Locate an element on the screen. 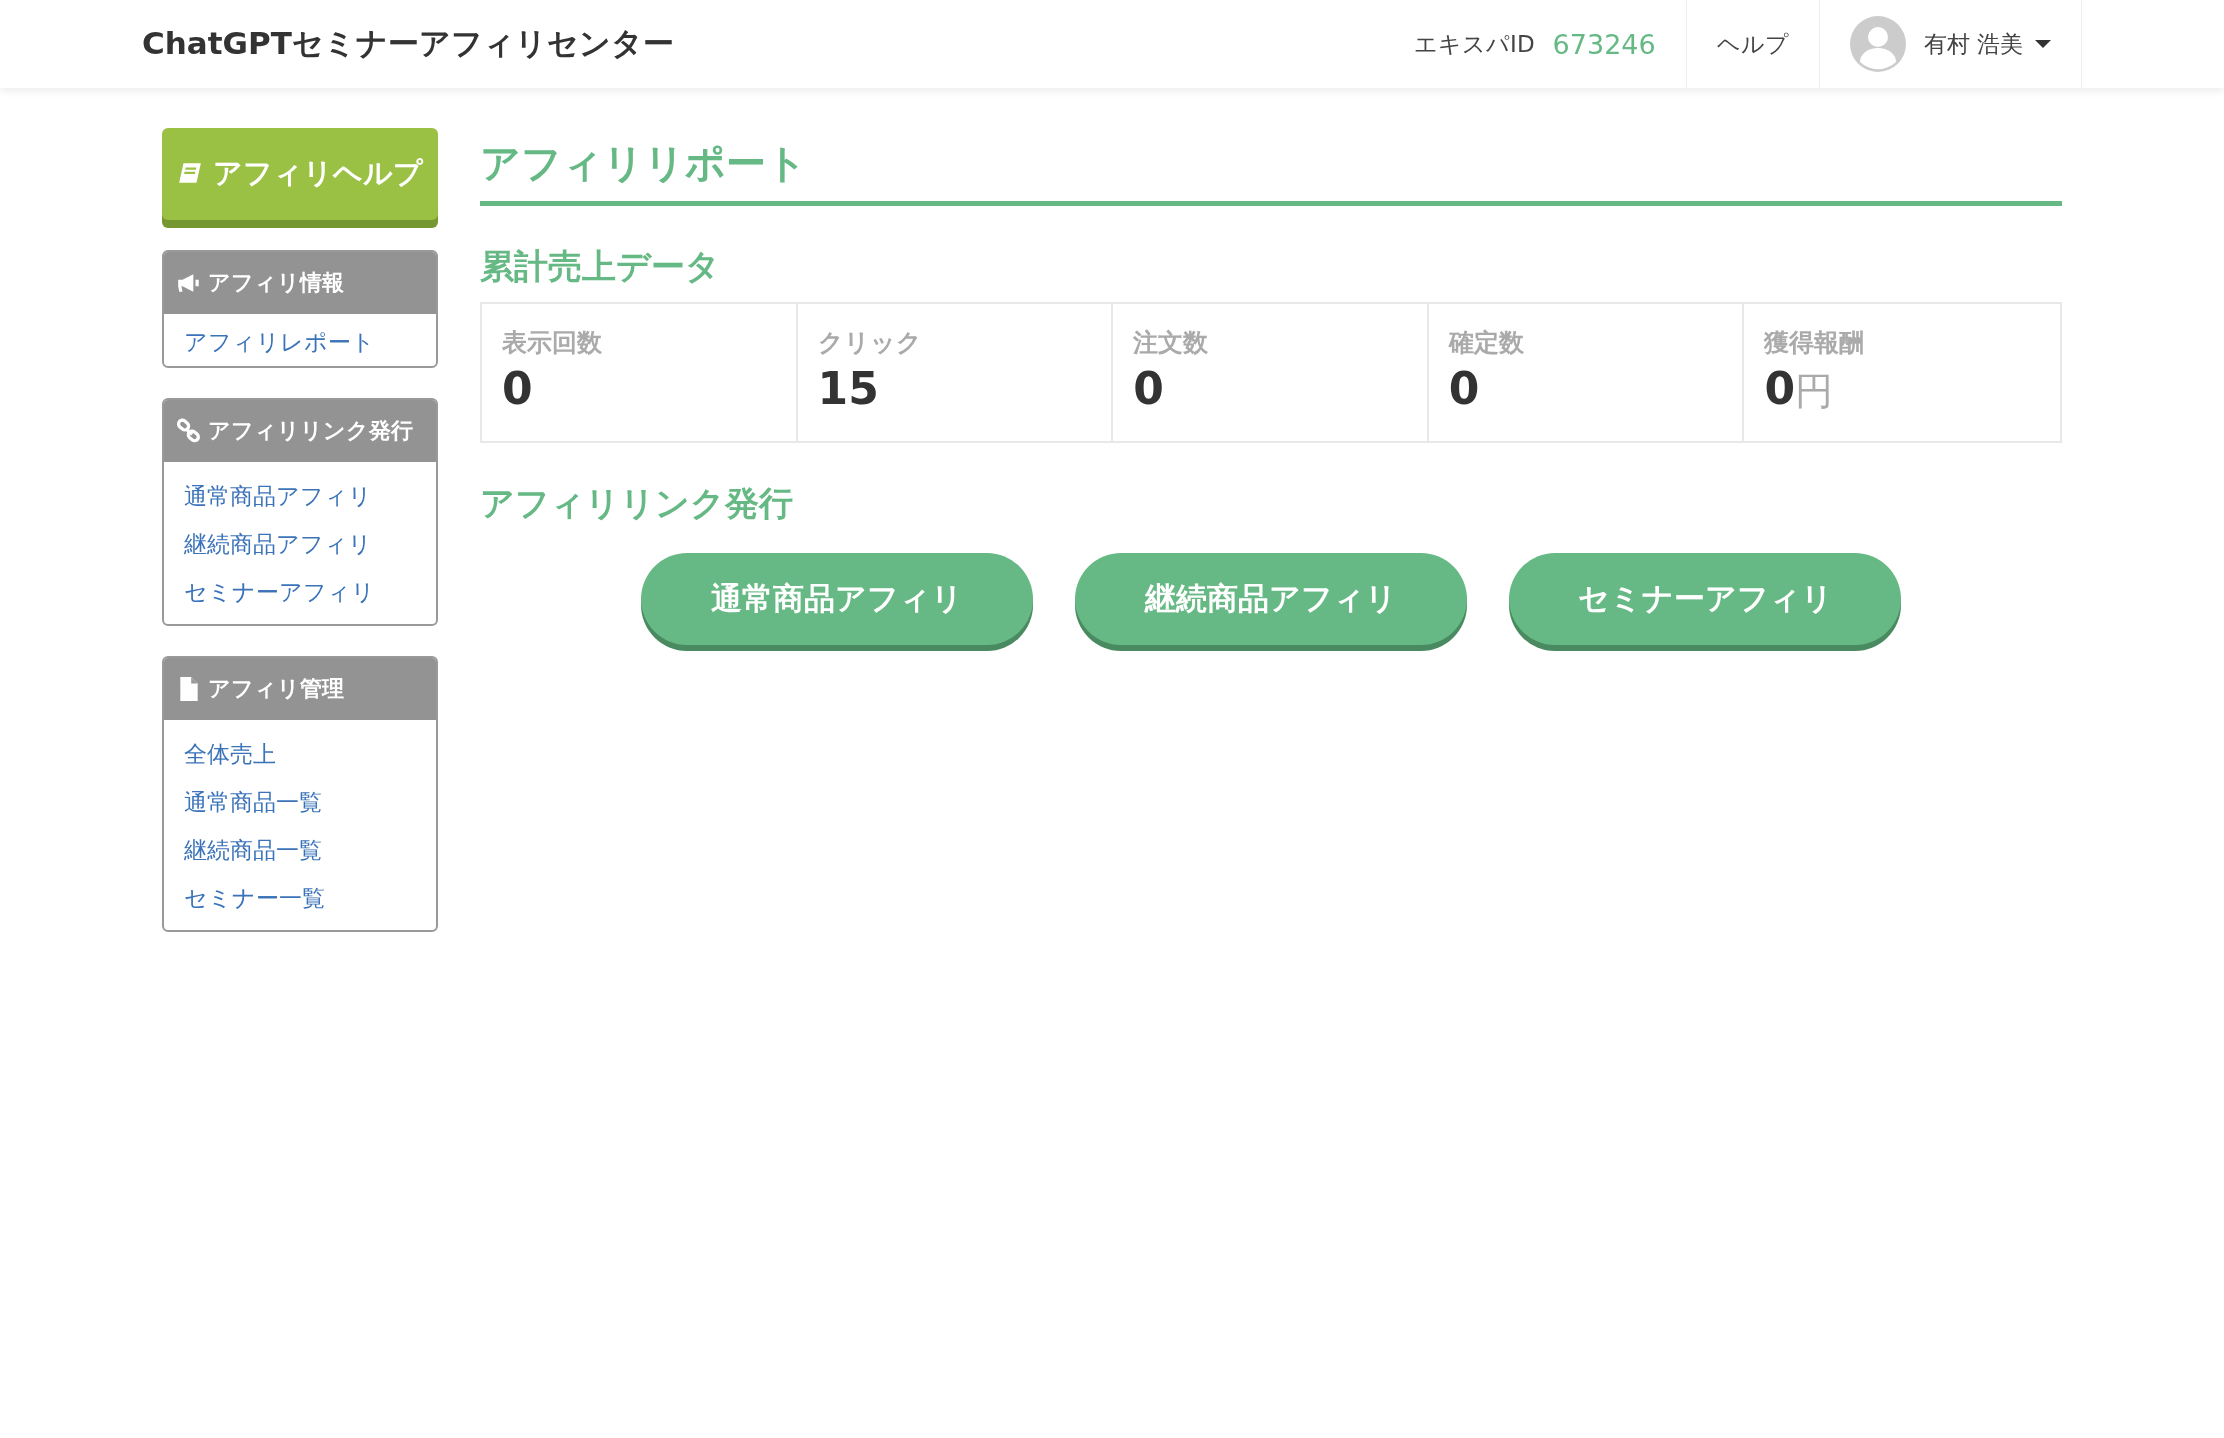  menu-link: セミナーアフィリ is located at coordinates (300, 592).